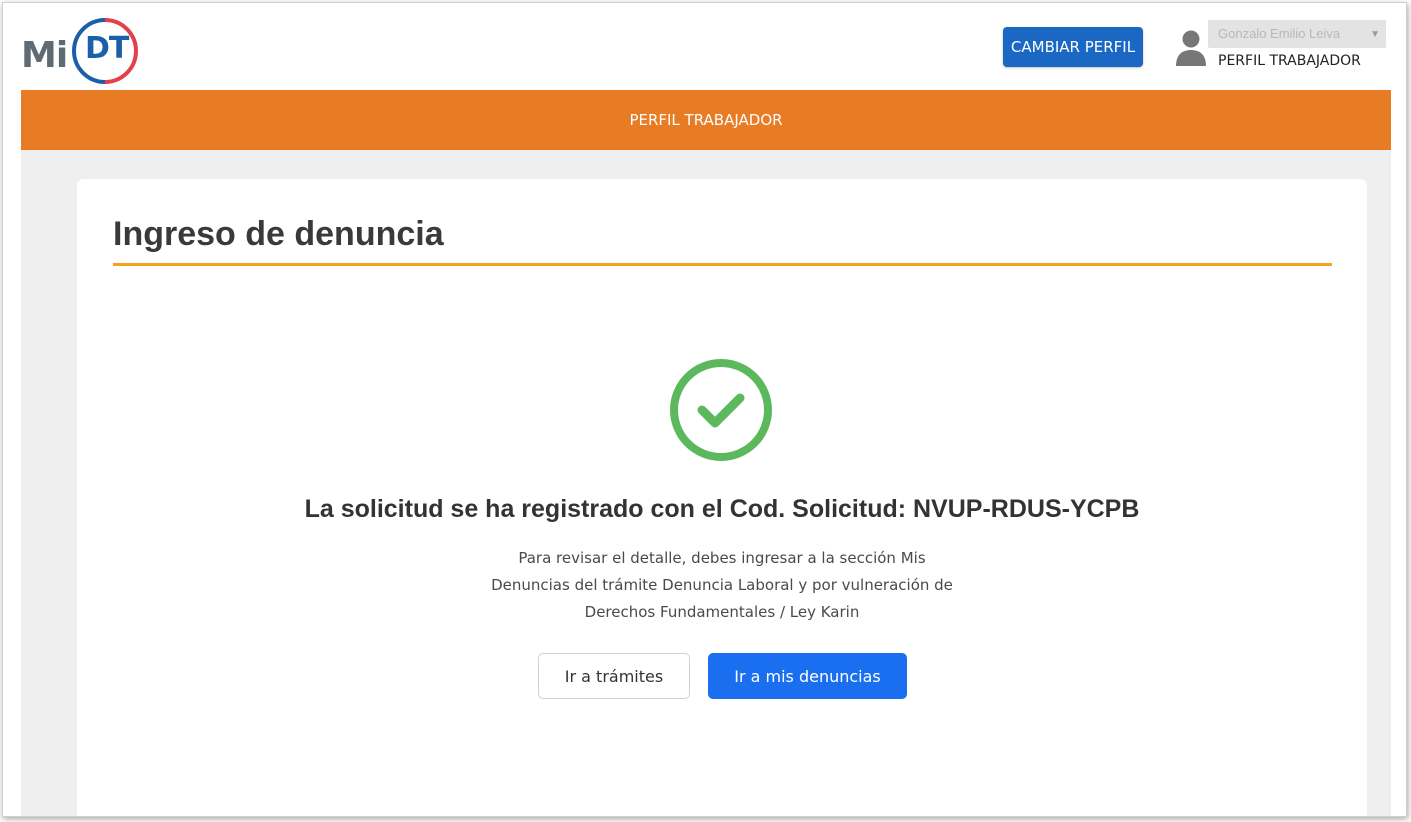 The width and height of the screenshot is (1411, 822). What do you see at coordinates (1289, 61) in the screenshot?
I see `current-profile-label: PERFIL TRABAJADOR` at bounding box center [1289, 61].